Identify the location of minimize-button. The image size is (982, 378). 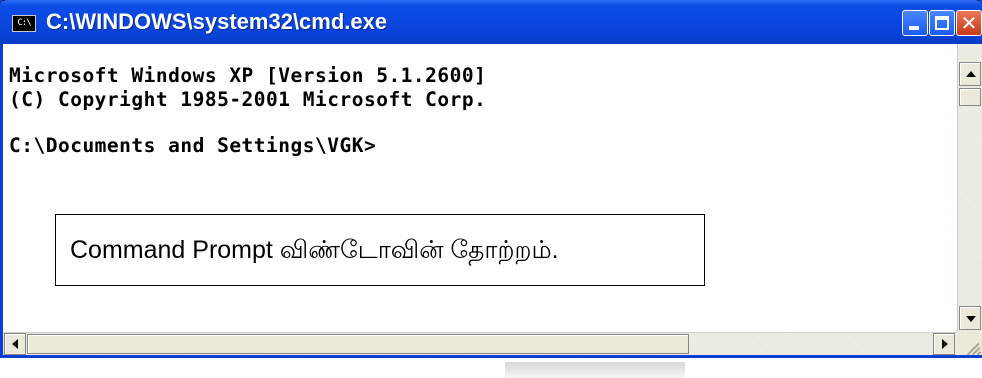
(915, 23).